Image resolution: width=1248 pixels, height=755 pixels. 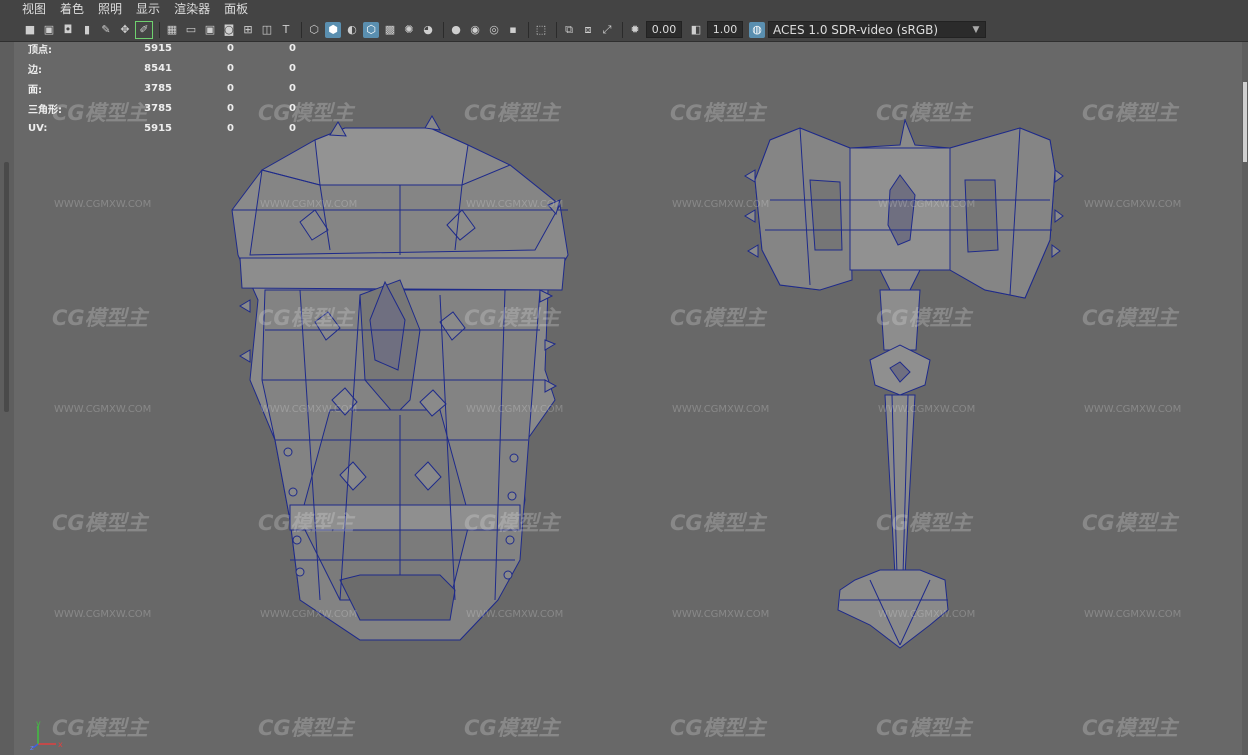 I want to click on resolution-gate-icon: ▭, so click(x=191, y=30).